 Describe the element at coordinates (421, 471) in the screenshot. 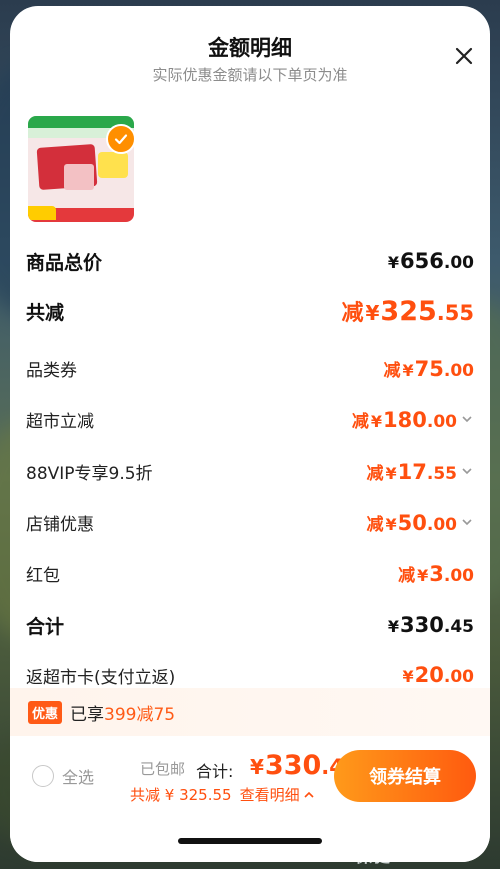

I see `row-amount: 减 ¥ 17 .55` at that location.